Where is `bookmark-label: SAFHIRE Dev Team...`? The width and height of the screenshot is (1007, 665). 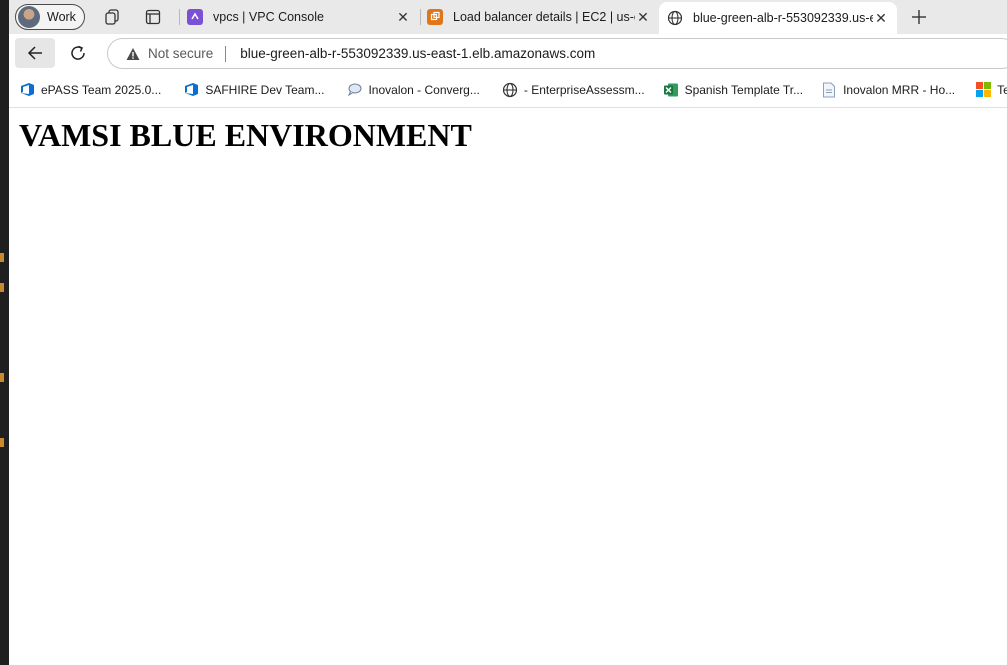 bookmark-label: SAFHIRE Dev Team... is located at coordinates (265, 89).